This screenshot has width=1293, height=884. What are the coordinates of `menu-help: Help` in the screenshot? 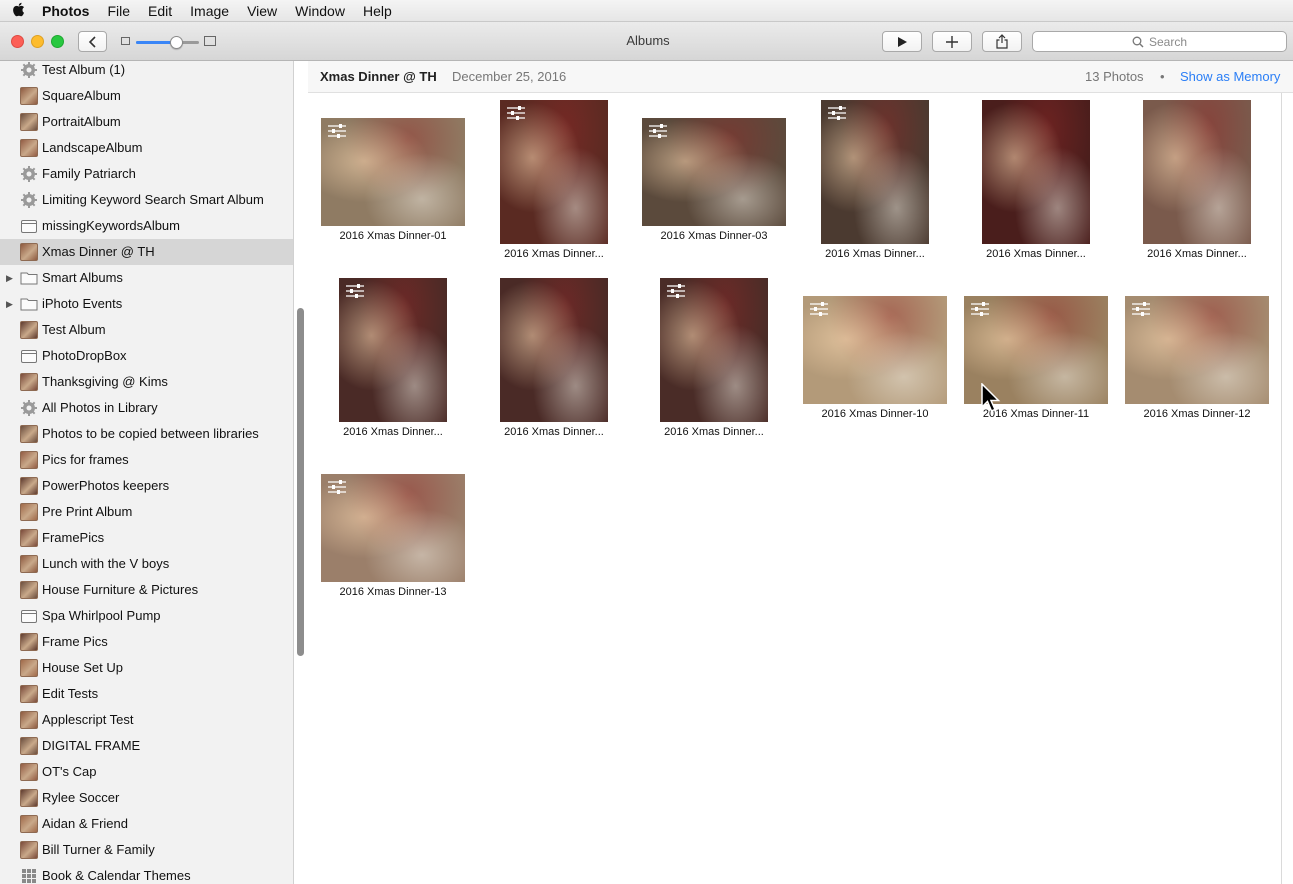 It's located at (377, 11).